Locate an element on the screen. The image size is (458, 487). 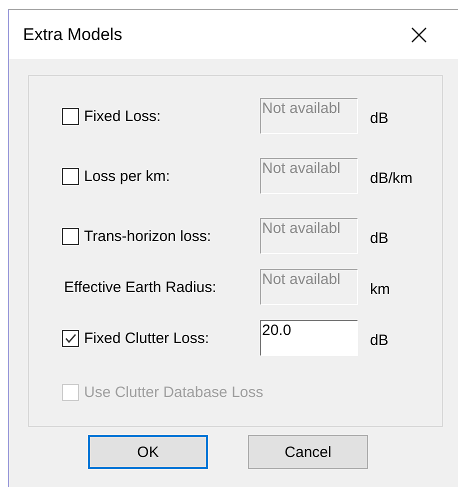
checkbox-label: Use Clutter Database Loss is located at coordinates (174, 392).